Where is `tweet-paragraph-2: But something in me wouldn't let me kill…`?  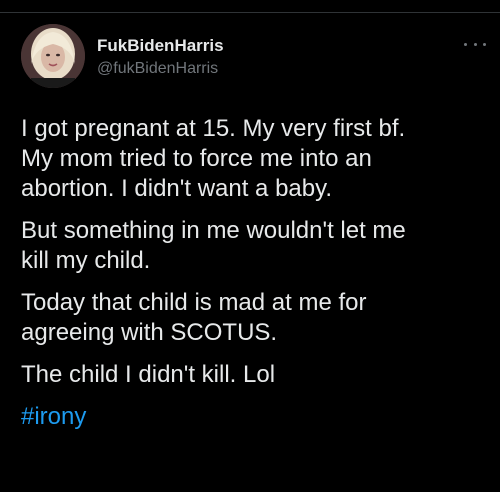 tweet-paragraph-2: But something in me wouldn't let me kill… is located at coordinates (213, 245).